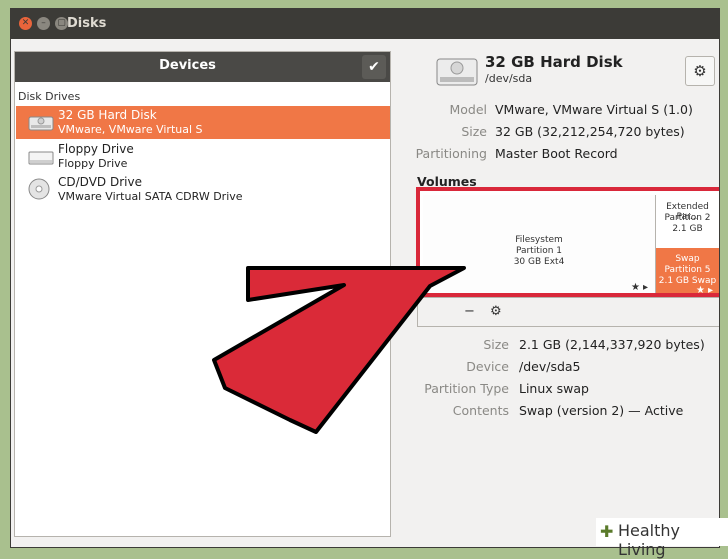  I want to click on drive-name: CD/DVD Drive, so click(100, 182).